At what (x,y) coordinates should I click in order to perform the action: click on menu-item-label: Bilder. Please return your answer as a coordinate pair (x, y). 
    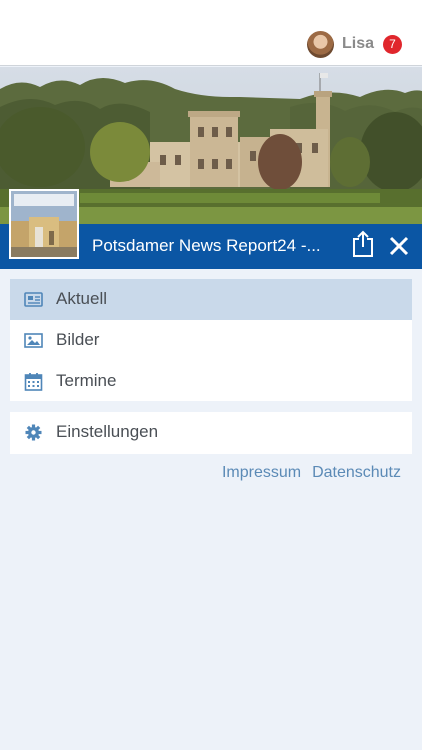
    Looking at the image, I should click on (78, 339).